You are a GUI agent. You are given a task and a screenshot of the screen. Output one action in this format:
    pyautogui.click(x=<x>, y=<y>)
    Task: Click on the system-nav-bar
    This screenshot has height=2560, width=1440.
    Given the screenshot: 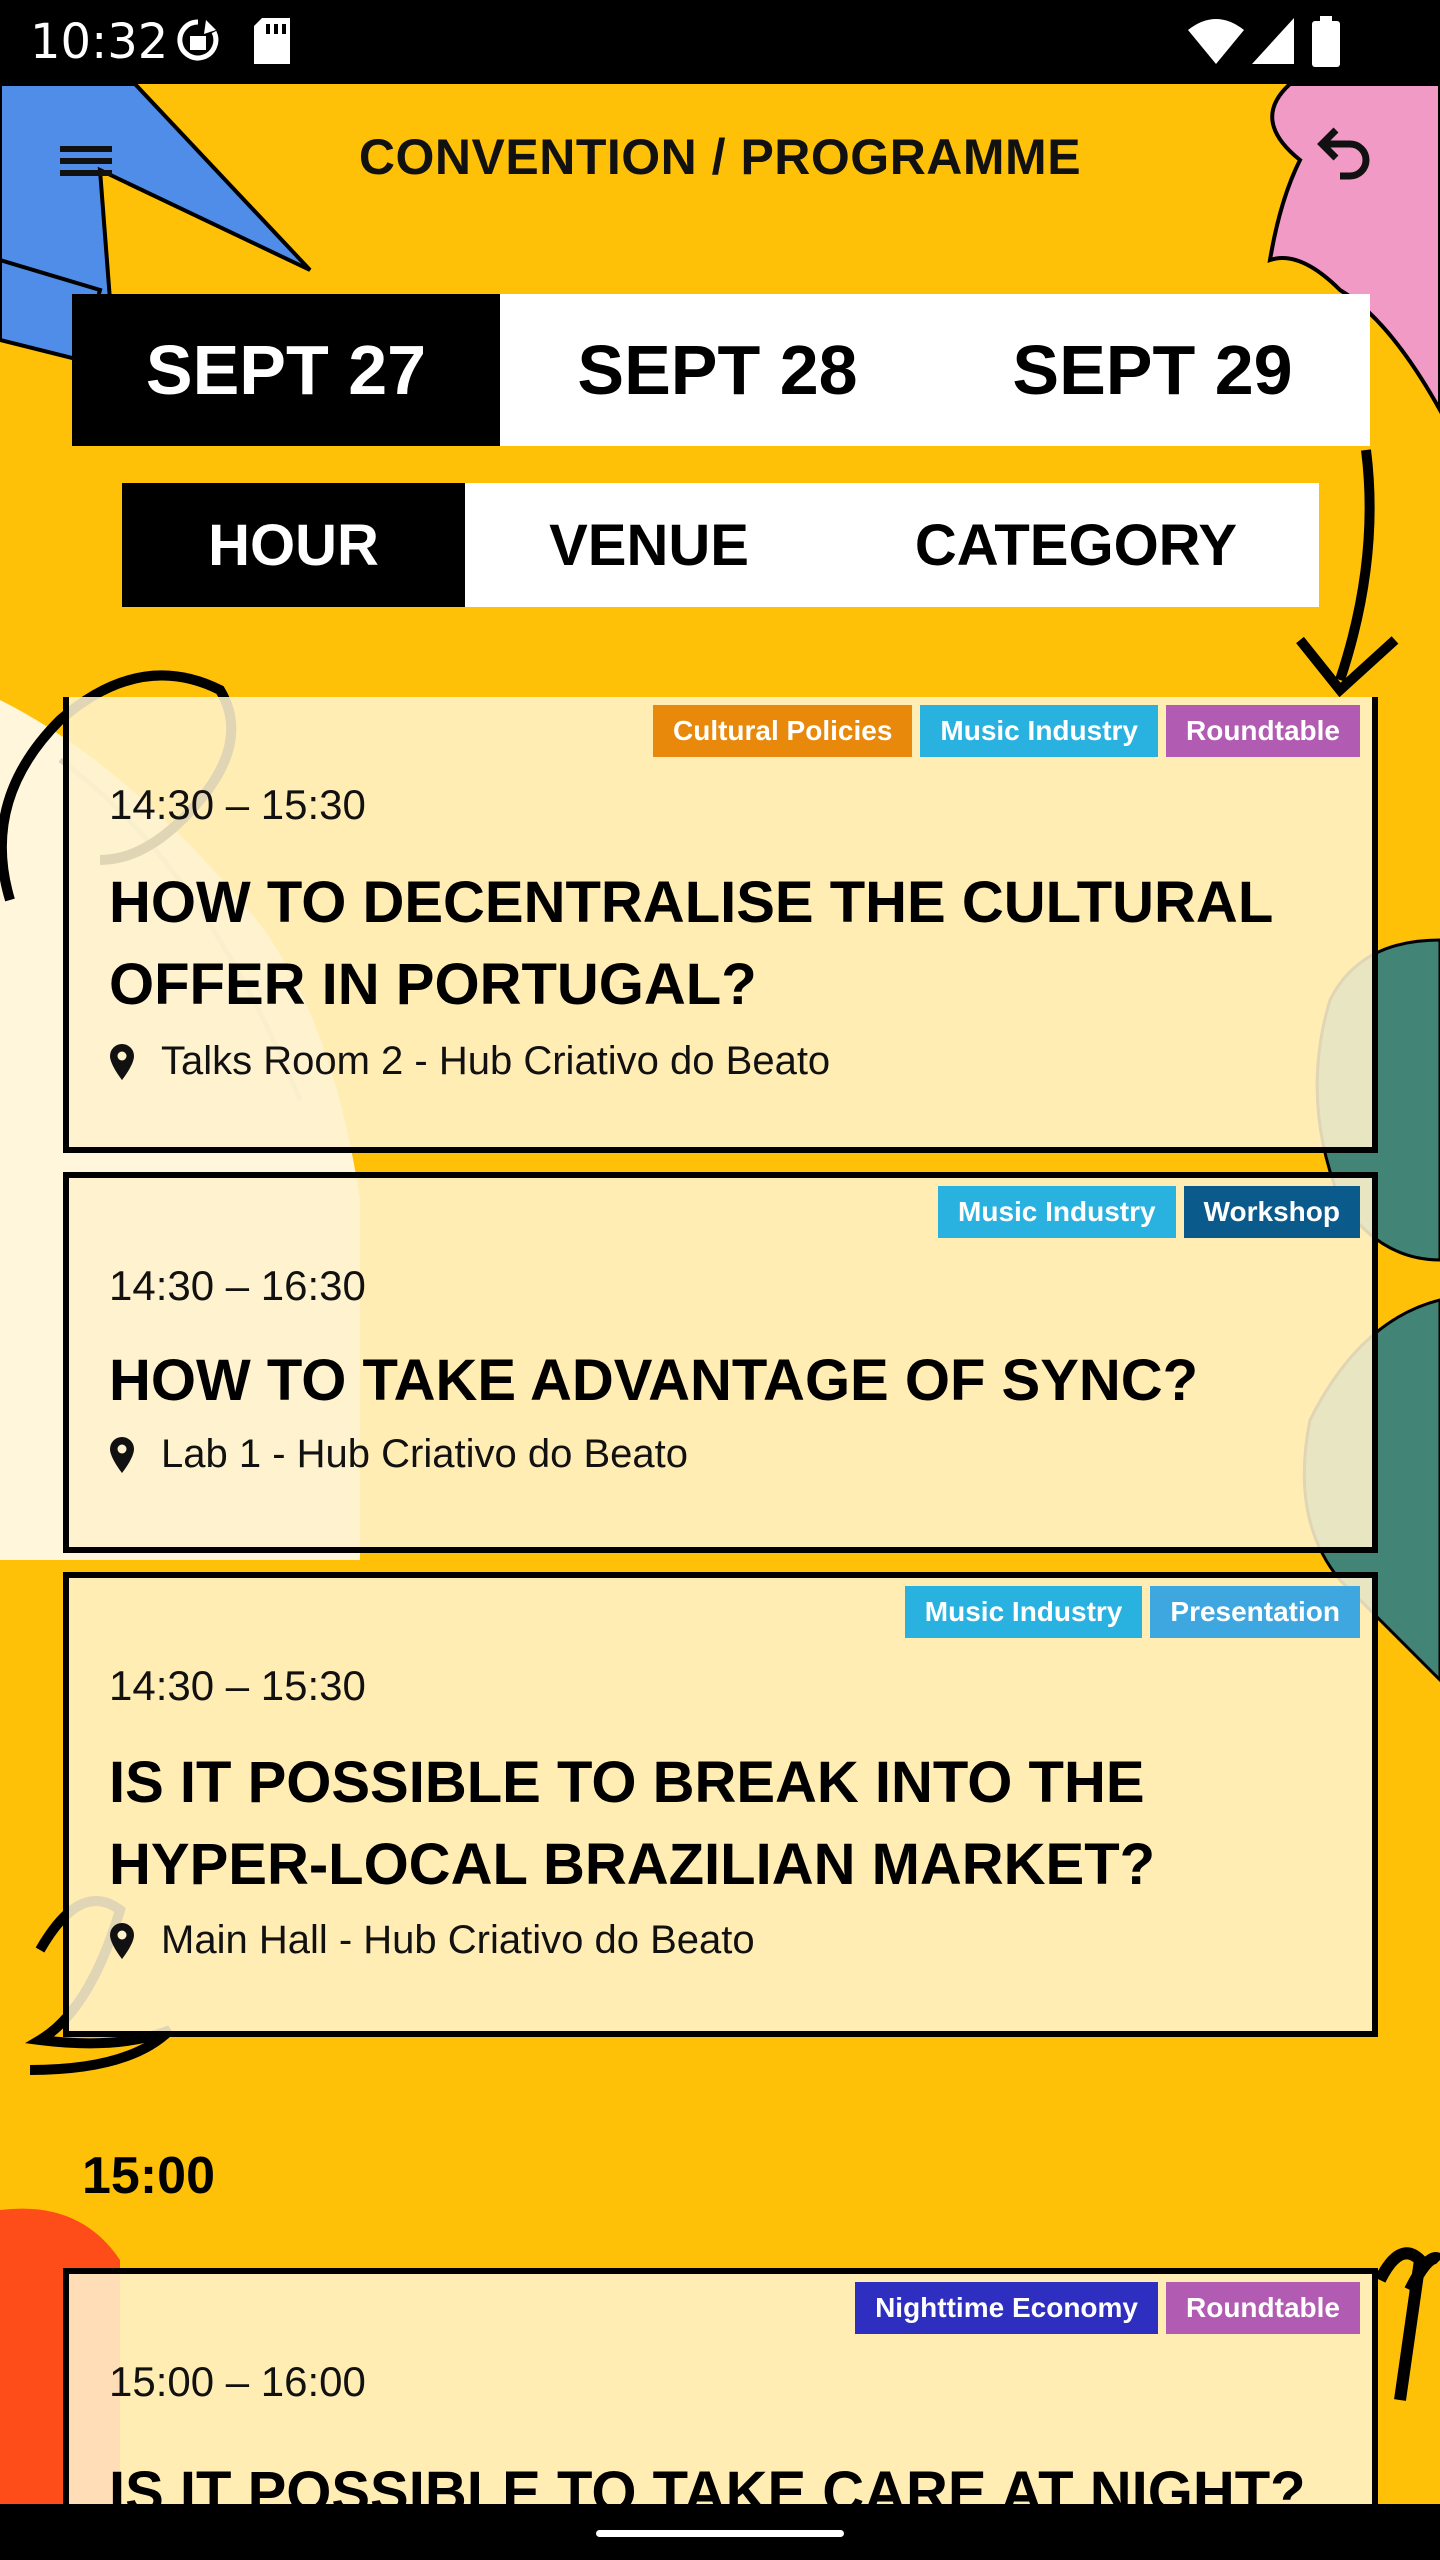 What is the action you would take?
    pyautogui.click(x=720, y=2532)
    